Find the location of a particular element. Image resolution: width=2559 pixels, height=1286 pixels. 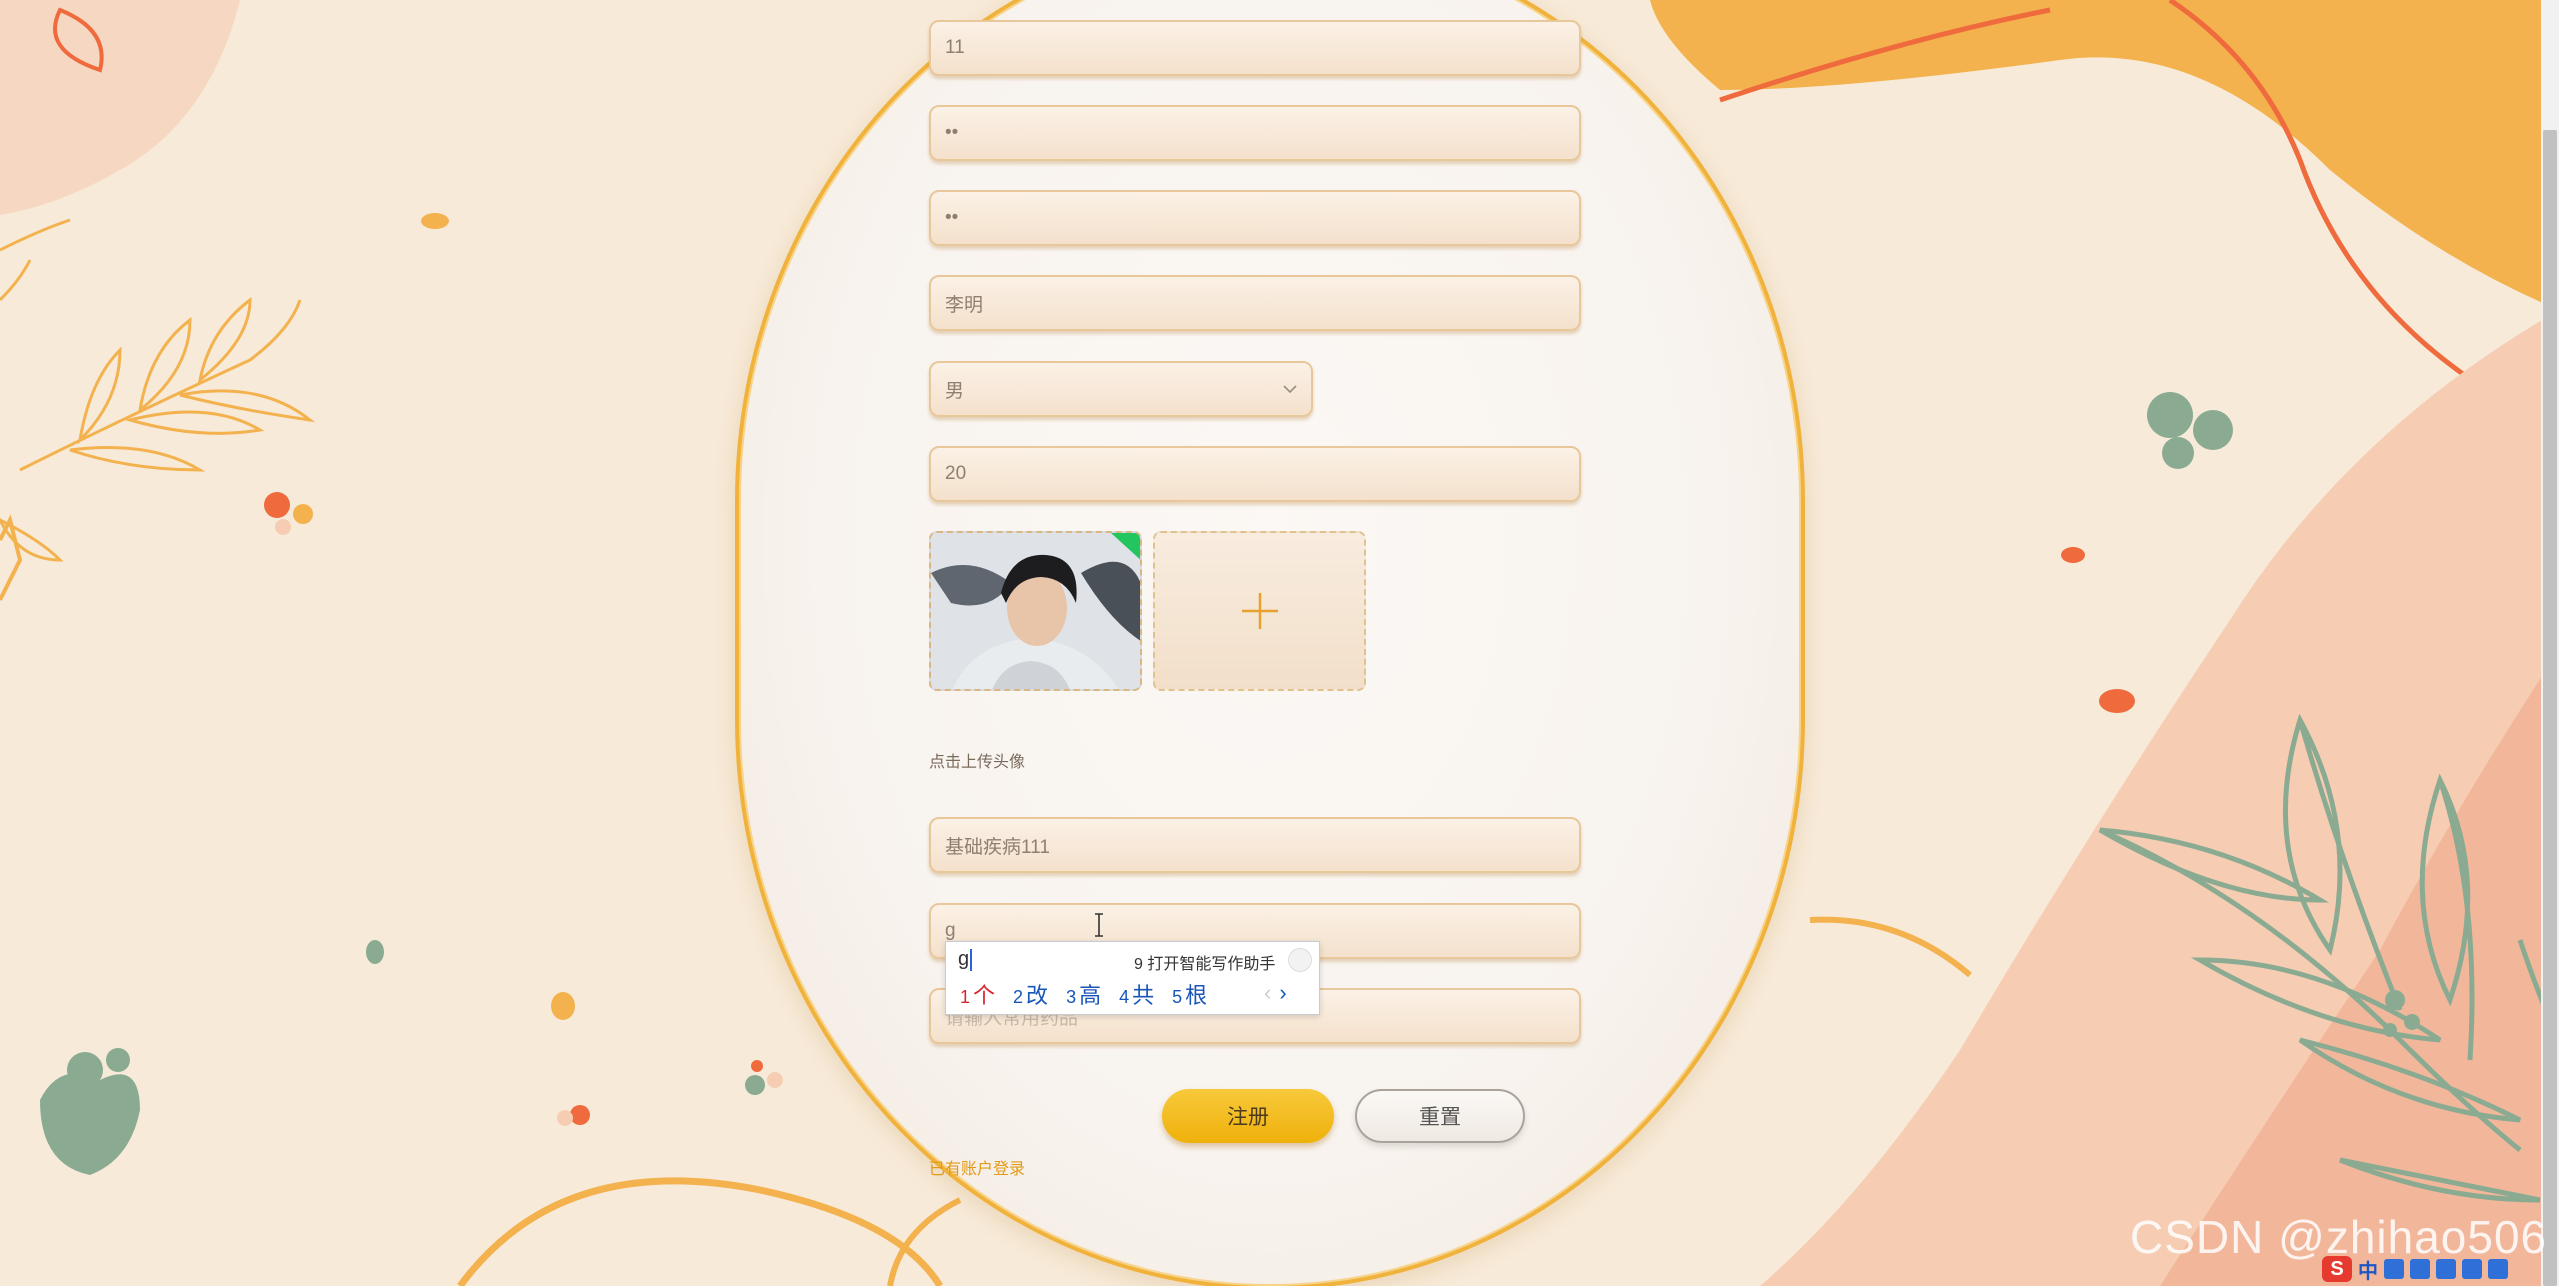

ime-language-toggle: 中 is located at coordinates (2368, 1269).